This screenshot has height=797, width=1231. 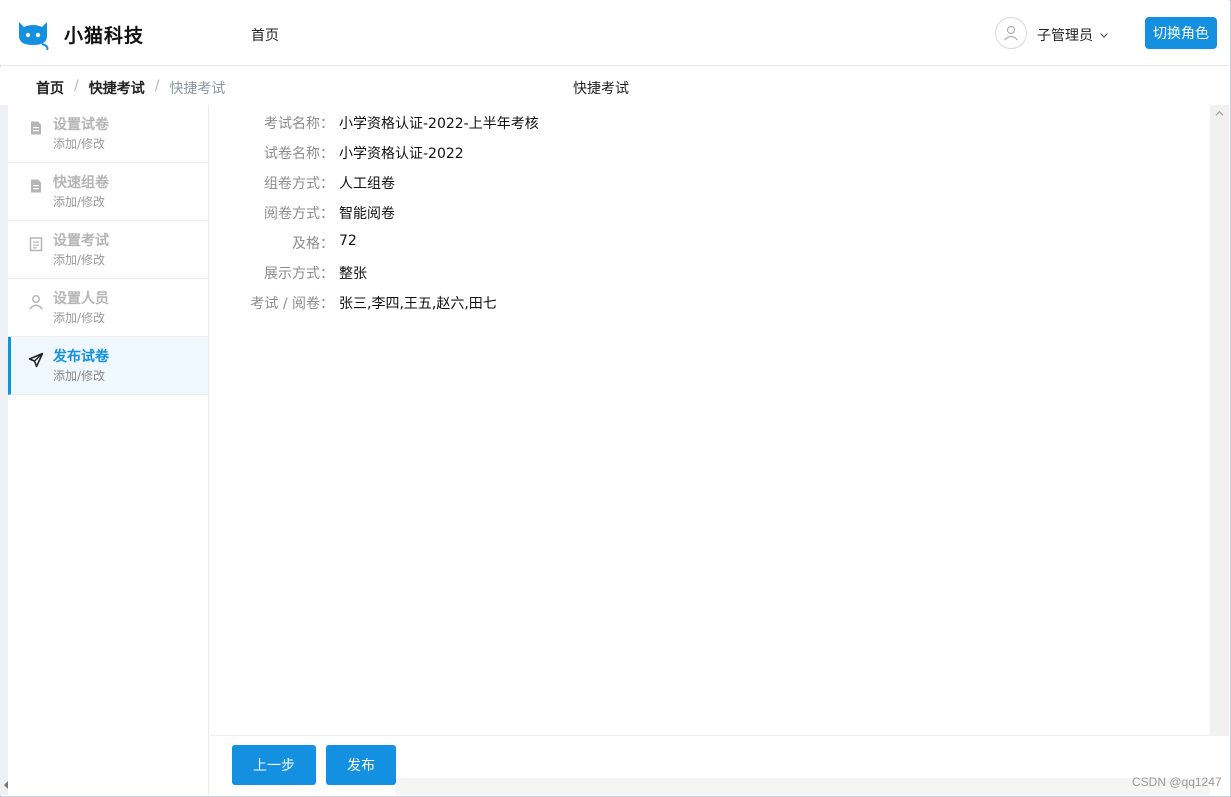 What do you see at coordinates (614, 33) in the screenshot?
I see `top-header: 小猫科技 首页 子管理员 切换角色` at bounding box center [614, 33].